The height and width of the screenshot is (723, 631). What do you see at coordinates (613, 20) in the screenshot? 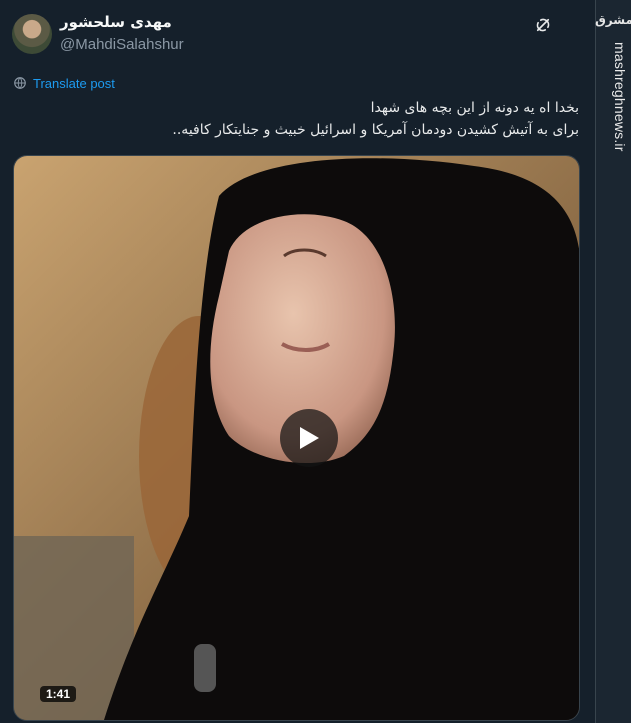
I see `mashregh-logo: مشرق` at bounding box center [613, 20].